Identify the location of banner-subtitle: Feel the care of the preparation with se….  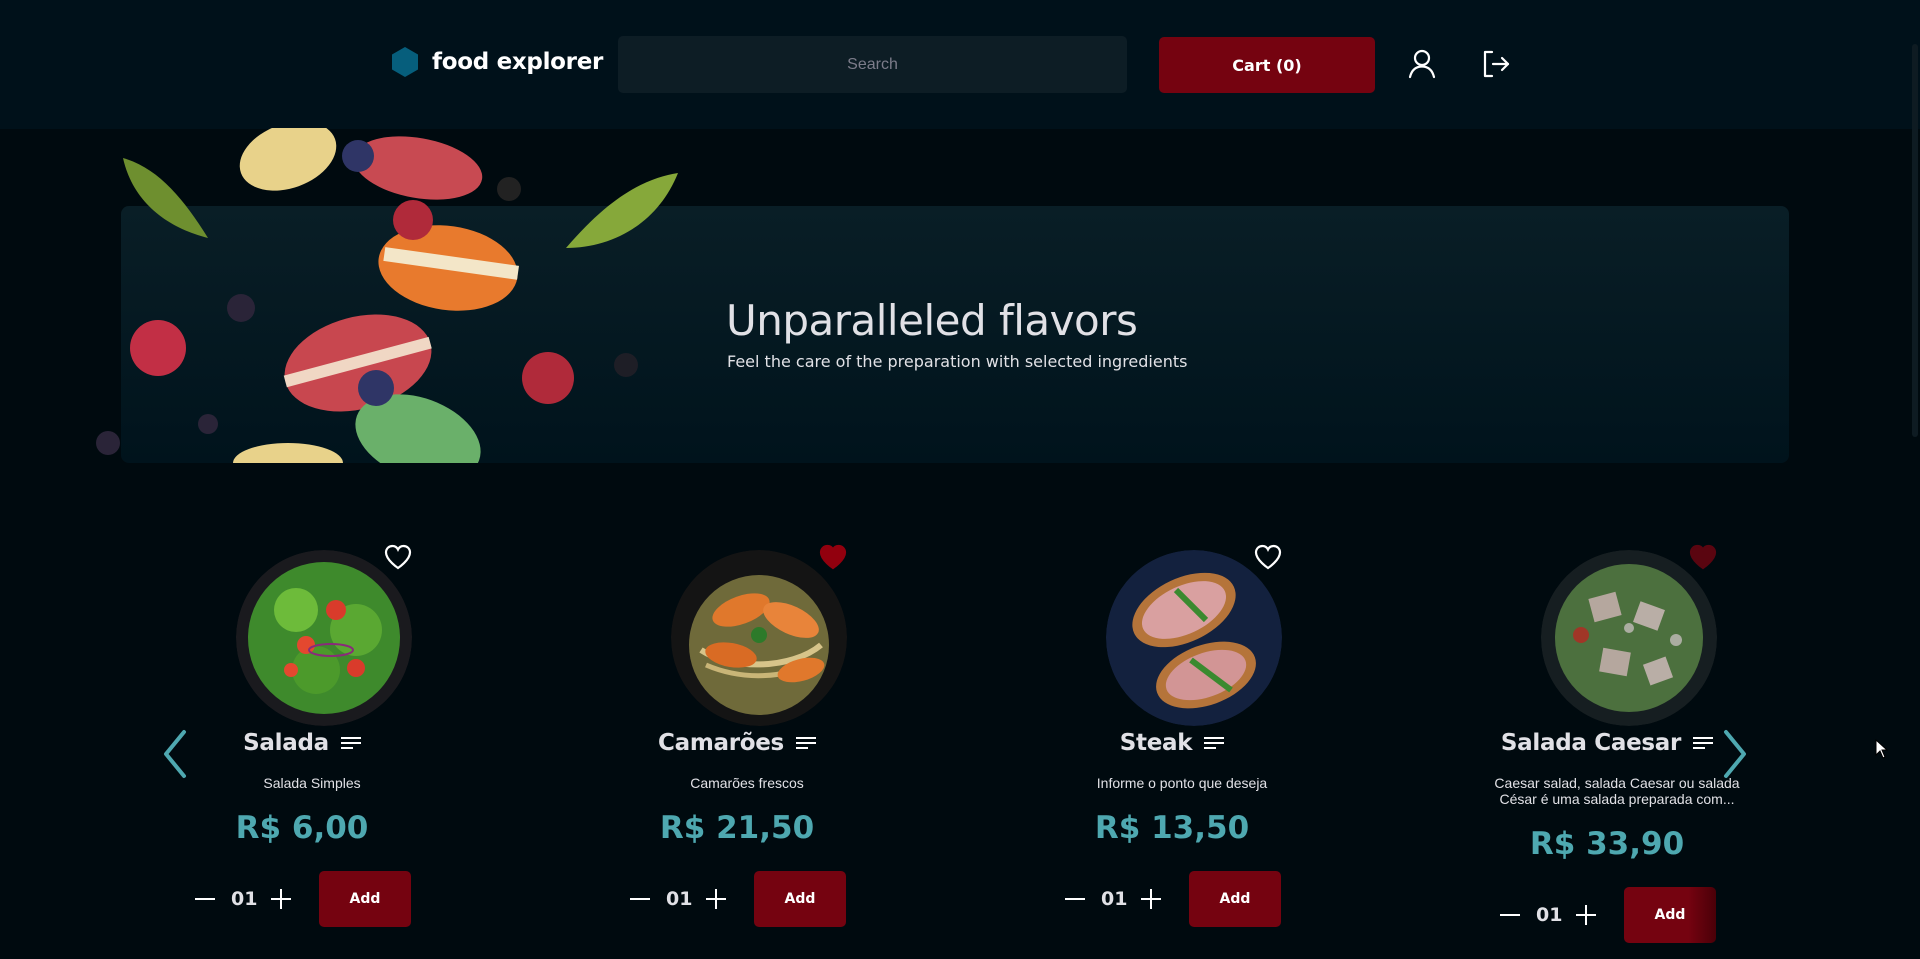
(957, 361).